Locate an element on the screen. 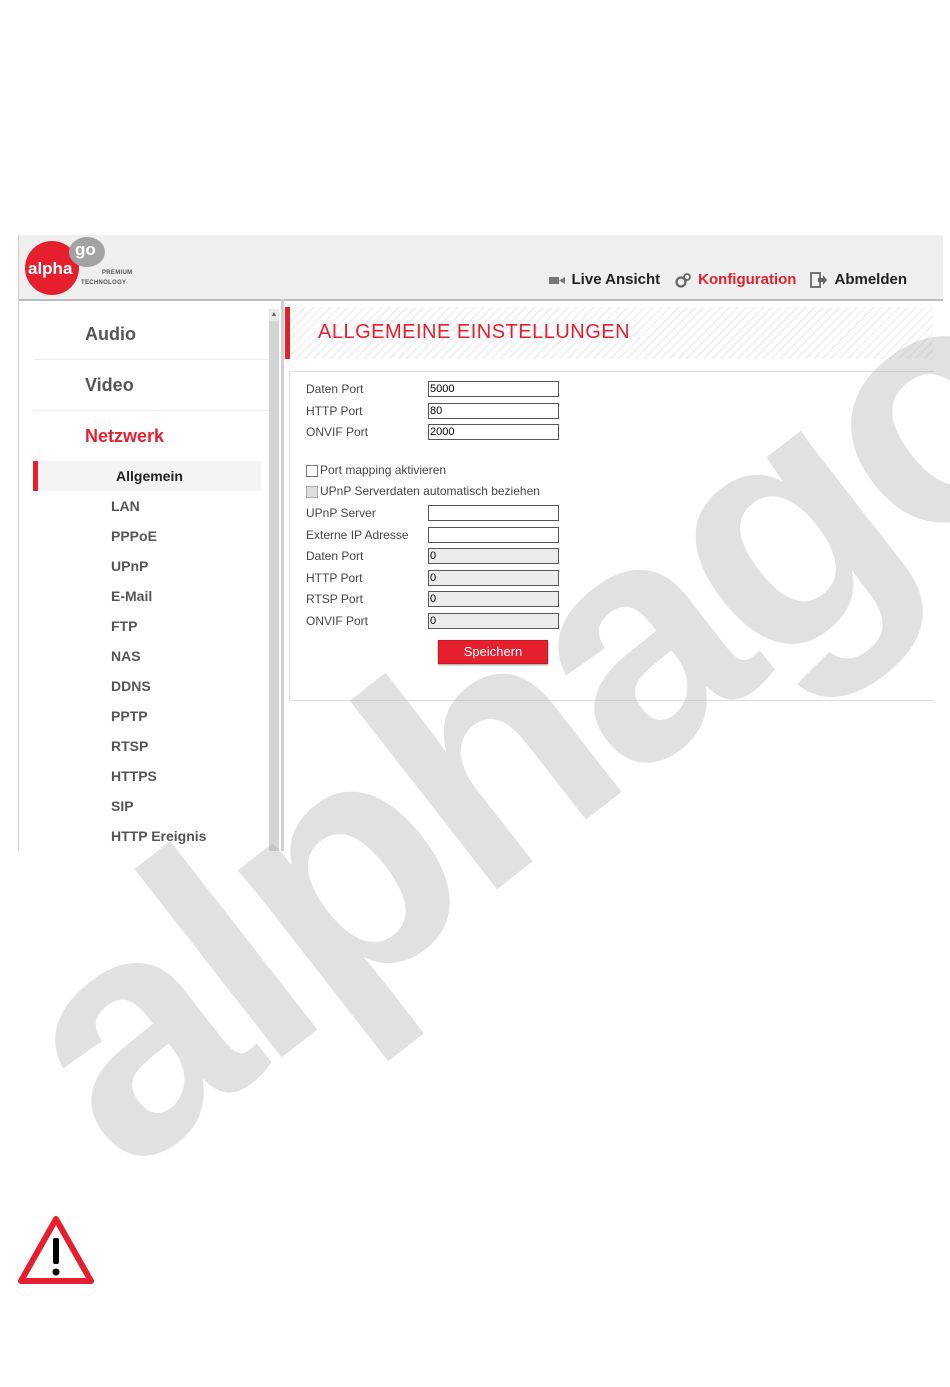 The width and height of the screenshot is (950, 1387). external-onvif-port-label: ONVIF Port is located at coordinates (337, 621).